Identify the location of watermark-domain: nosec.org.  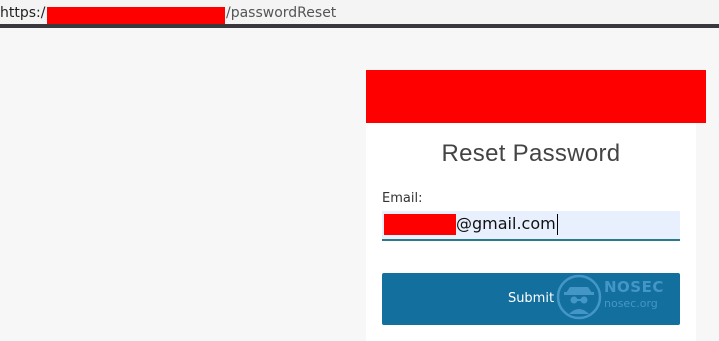
(631, 303).